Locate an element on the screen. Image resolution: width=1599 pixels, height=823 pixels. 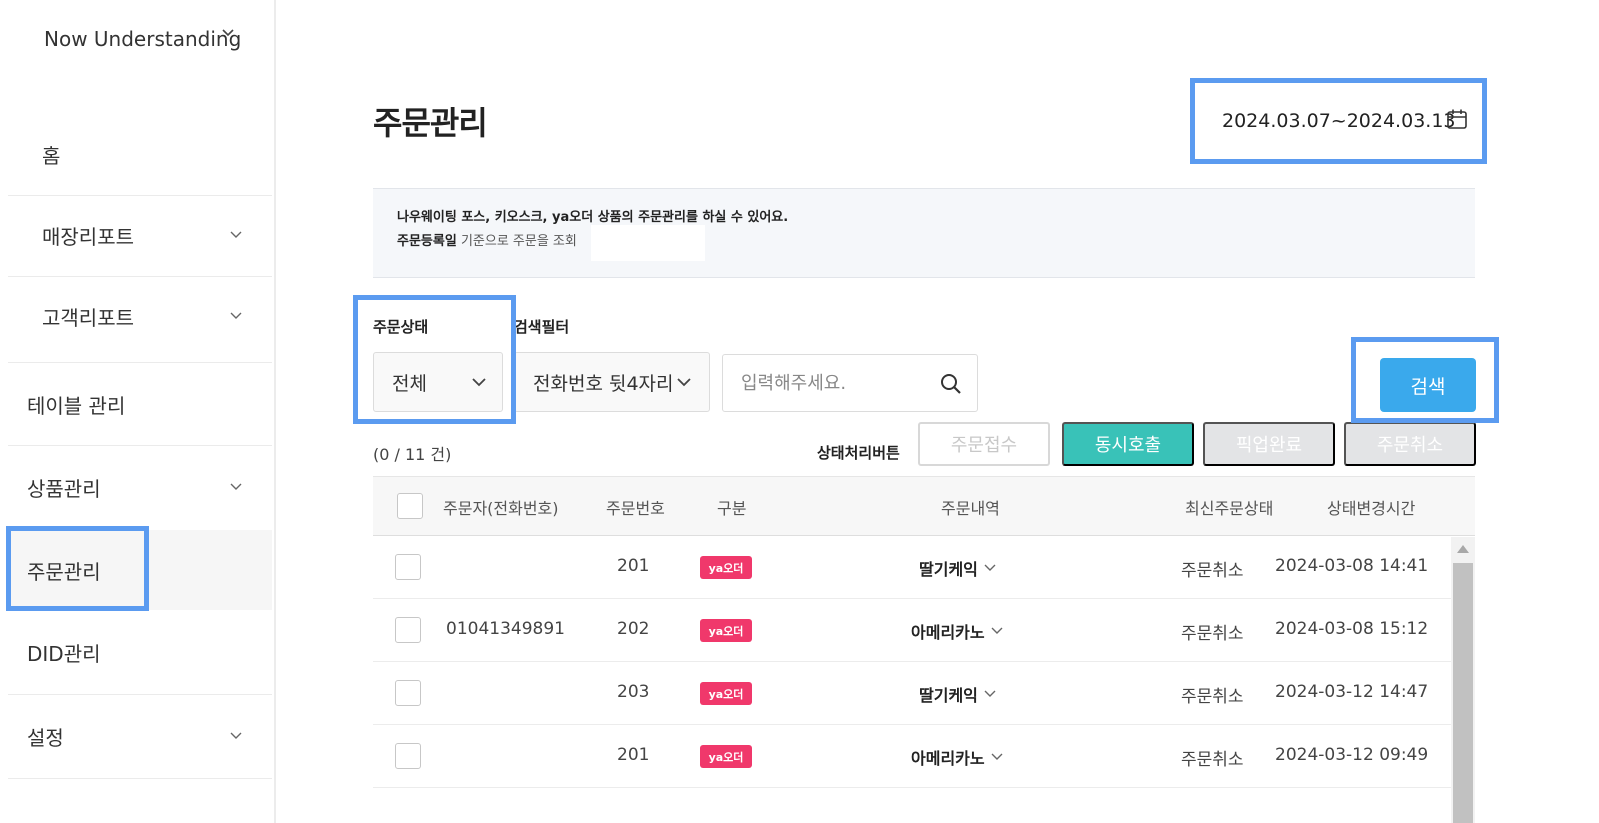
simultaneous-call-button: 동시호출 is located at coordinates (1128, 444).